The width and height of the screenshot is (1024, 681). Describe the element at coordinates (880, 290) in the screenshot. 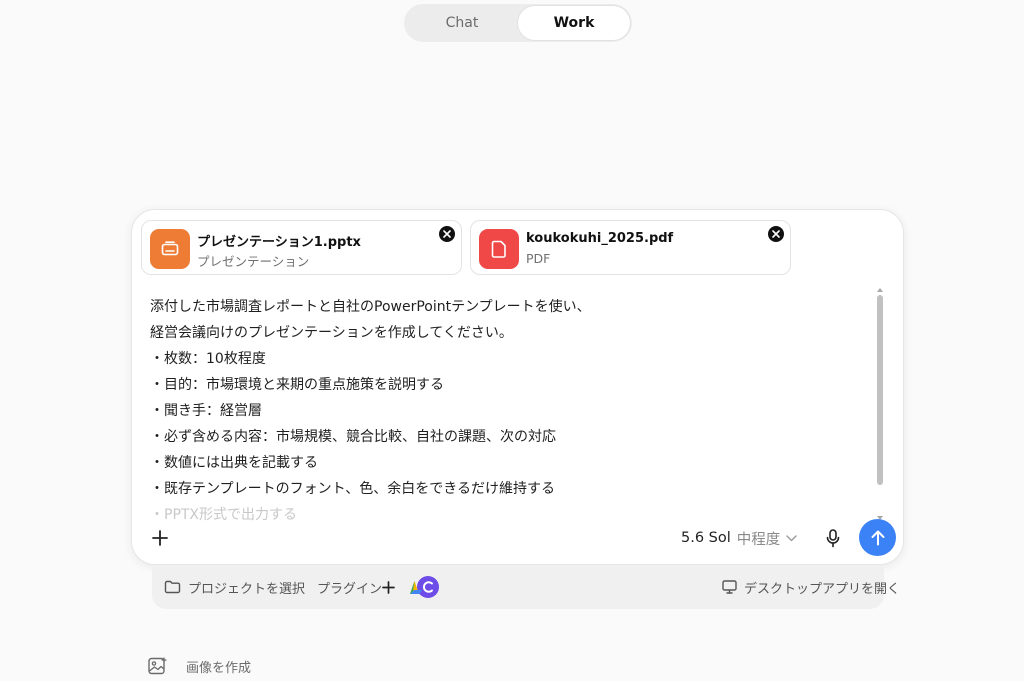

I see `scroll-up-icon` at that location.